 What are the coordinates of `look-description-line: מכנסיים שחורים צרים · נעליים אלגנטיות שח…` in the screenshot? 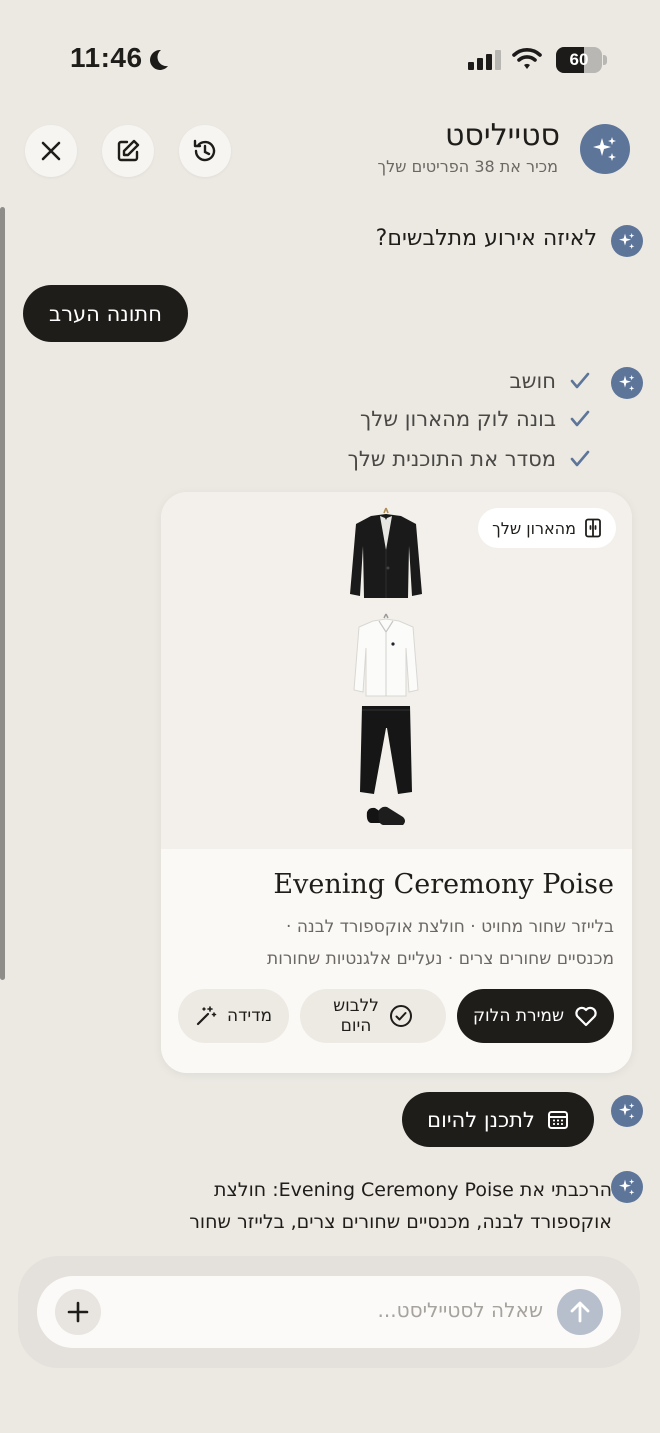 It's located at (440, 959).